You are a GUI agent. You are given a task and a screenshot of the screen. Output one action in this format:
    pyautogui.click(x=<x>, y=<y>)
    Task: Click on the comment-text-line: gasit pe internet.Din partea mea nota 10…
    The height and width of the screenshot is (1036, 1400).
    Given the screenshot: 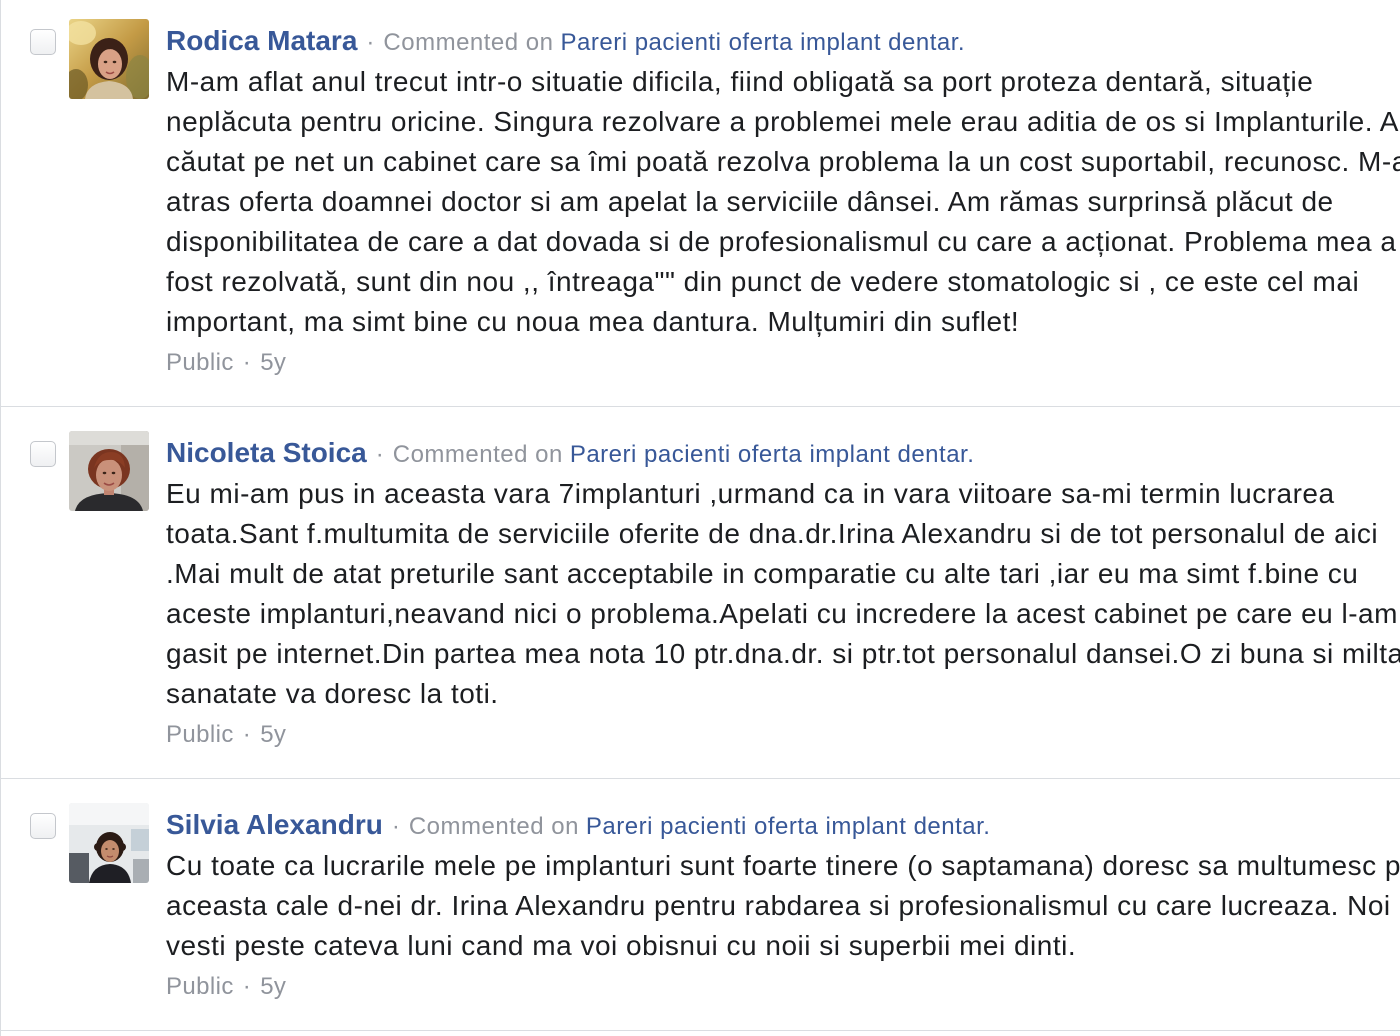 What is the action you would take?
    pyautogui.click(x=783, y=653)
    